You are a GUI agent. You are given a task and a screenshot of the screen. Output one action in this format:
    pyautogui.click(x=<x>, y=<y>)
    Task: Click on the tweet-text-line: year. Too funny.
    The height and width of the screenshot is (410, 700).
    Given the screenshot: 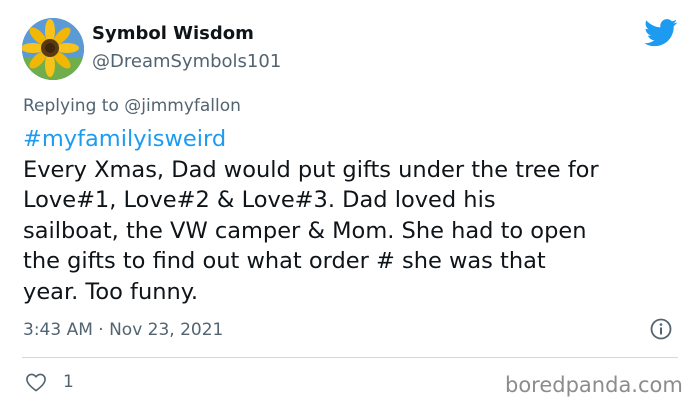 What is the action you would take?
    pyautogui.click(x=111, y=291)
    